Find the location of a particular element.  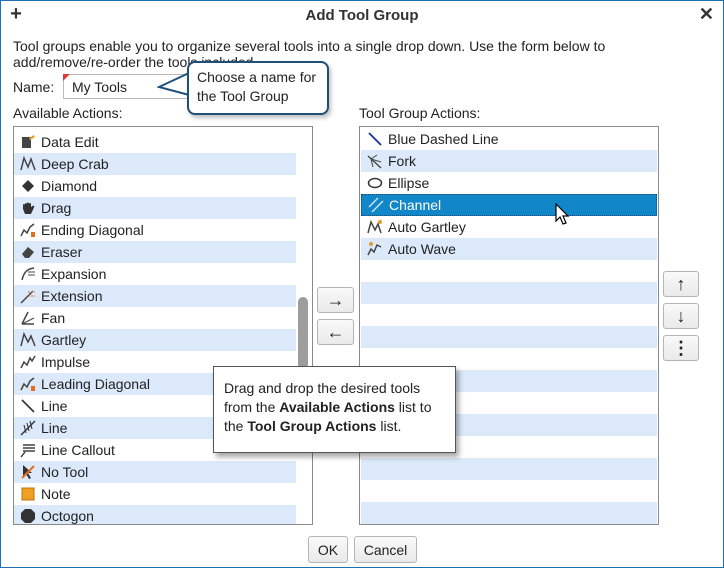

available-actions-label: Available Actions: is located at coordinates (68, 113).